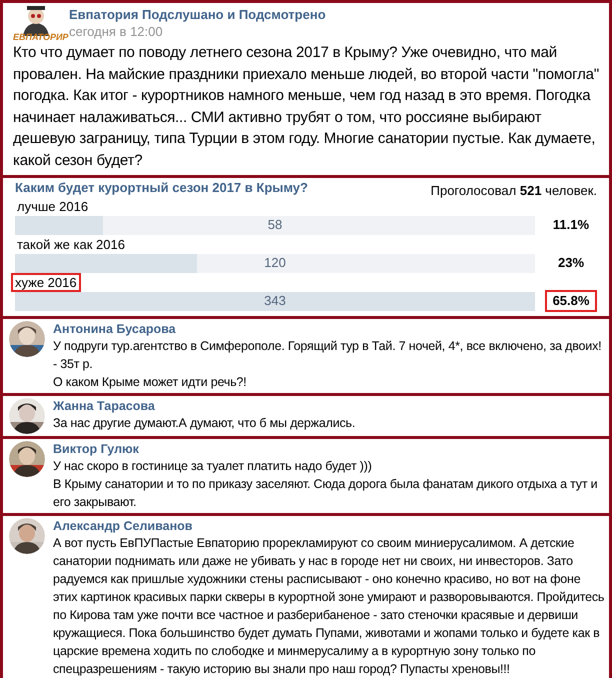  What do you see at coordinates (275, 301) in the screenshot?
I see `poll-bar: 343` at bounding box center [275, 301].